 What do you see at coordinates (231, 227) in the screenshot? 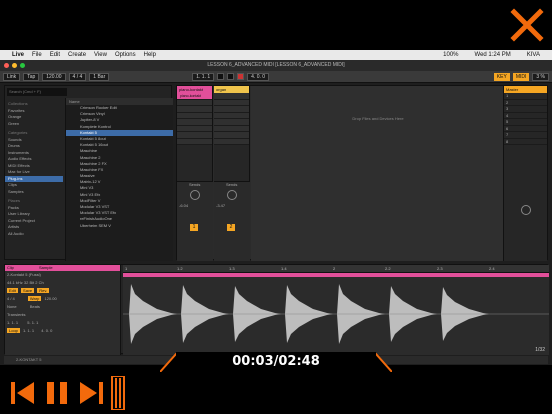
I see `track-number: 2` at bounding box center [231, 227].